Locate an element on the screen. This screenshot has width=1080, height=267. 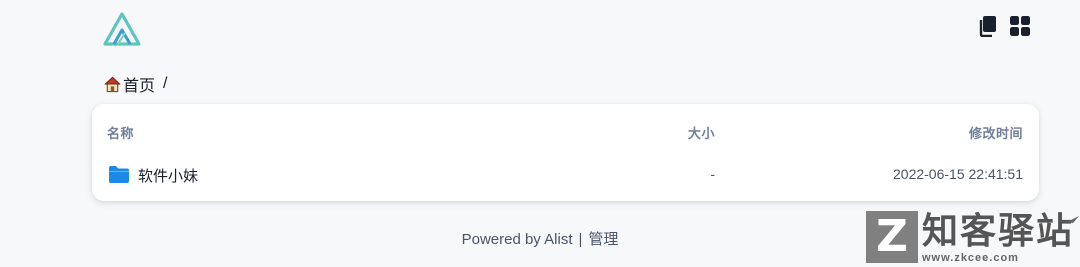
breadcrumb: 首页 / is located at coordinates (135, 84).